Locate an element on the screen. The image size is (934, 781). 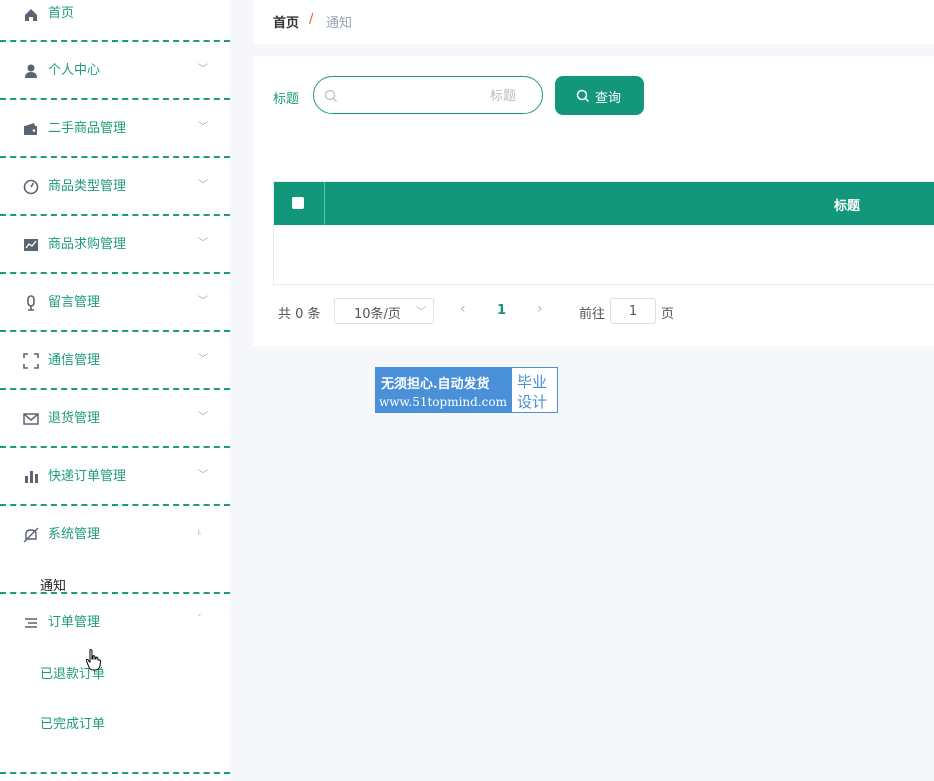
watermark-right-bottom: 设计 is located at coordinates (532, 402).